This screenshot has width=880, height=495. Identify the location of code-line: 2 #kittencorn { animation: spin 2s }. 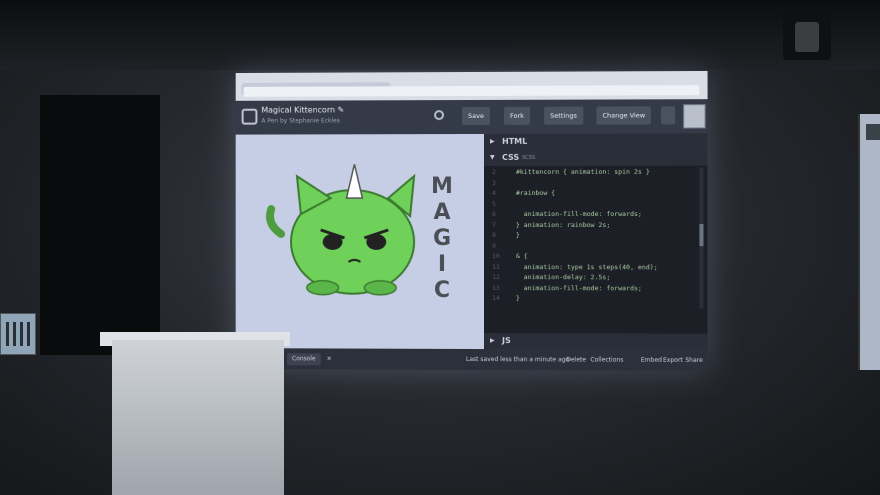
(597, 172).